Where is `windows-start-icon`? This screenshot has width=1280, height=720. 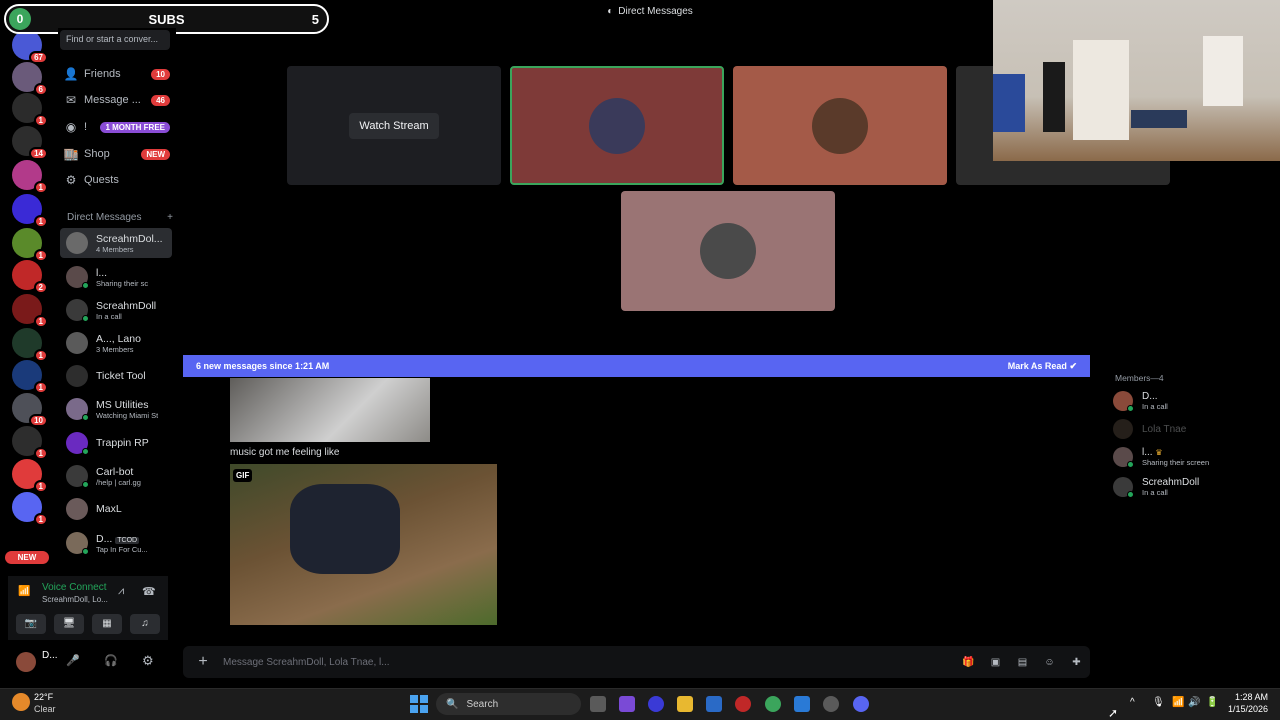
windows-start-icon is located at coordinates (419, 704).